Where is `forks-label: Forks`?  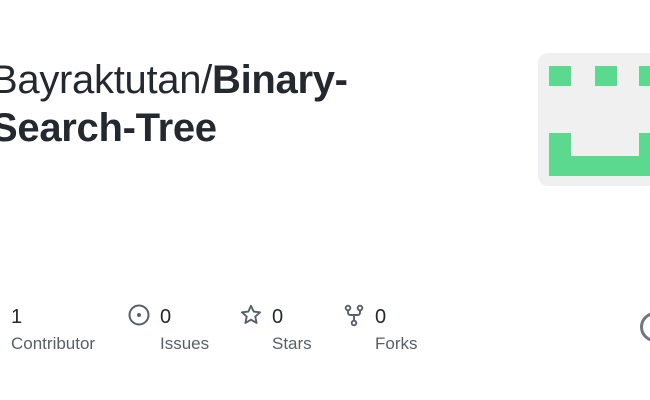
forks-label: Forks is located at coordinates (396, 344).